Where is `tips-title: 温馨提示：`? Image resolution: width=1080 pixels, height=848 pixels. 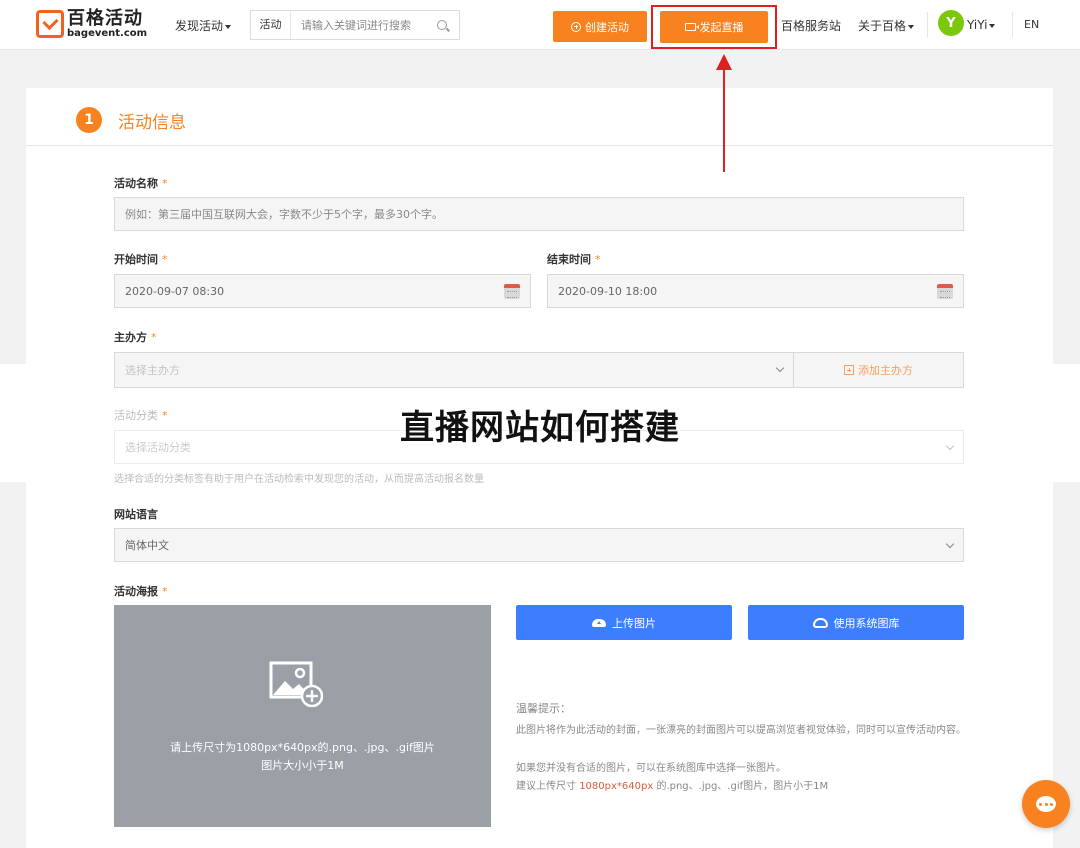 tips-title: 温馨提示： is located at coordinates (543, 708).